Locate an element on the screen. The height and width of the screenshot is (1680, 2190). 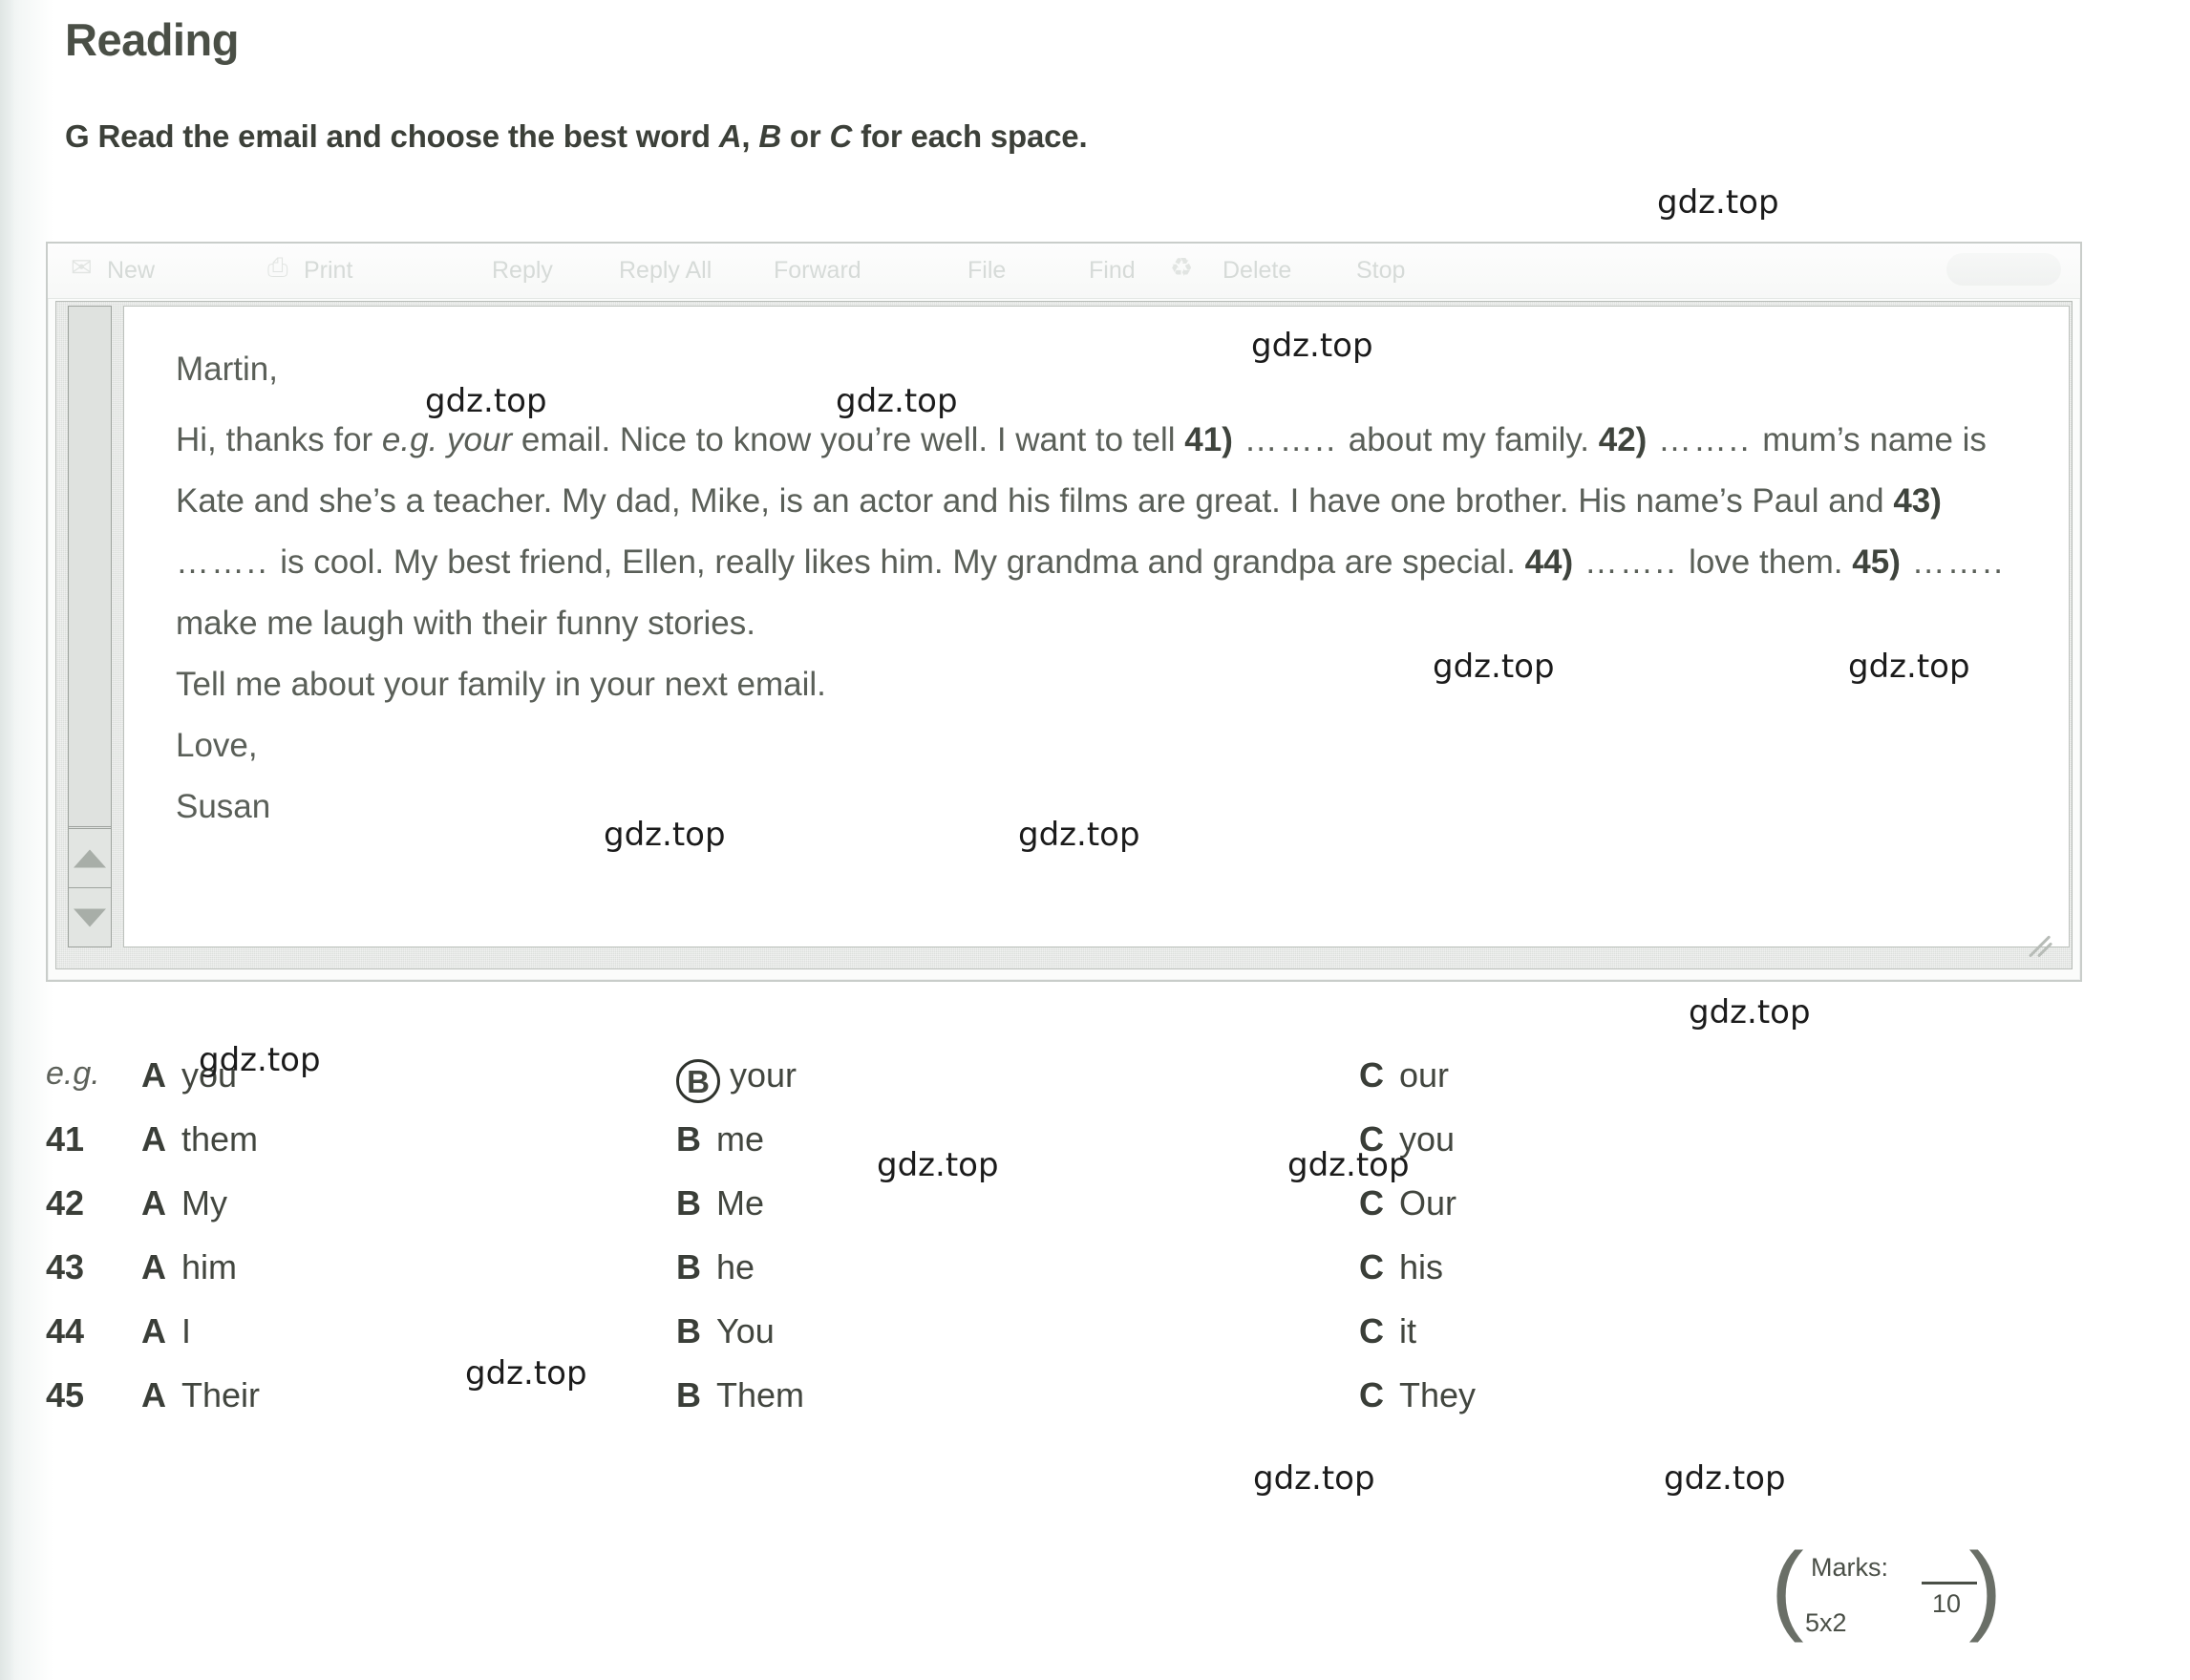
option-text-c: Our is located at coordinates (1428, 1203).